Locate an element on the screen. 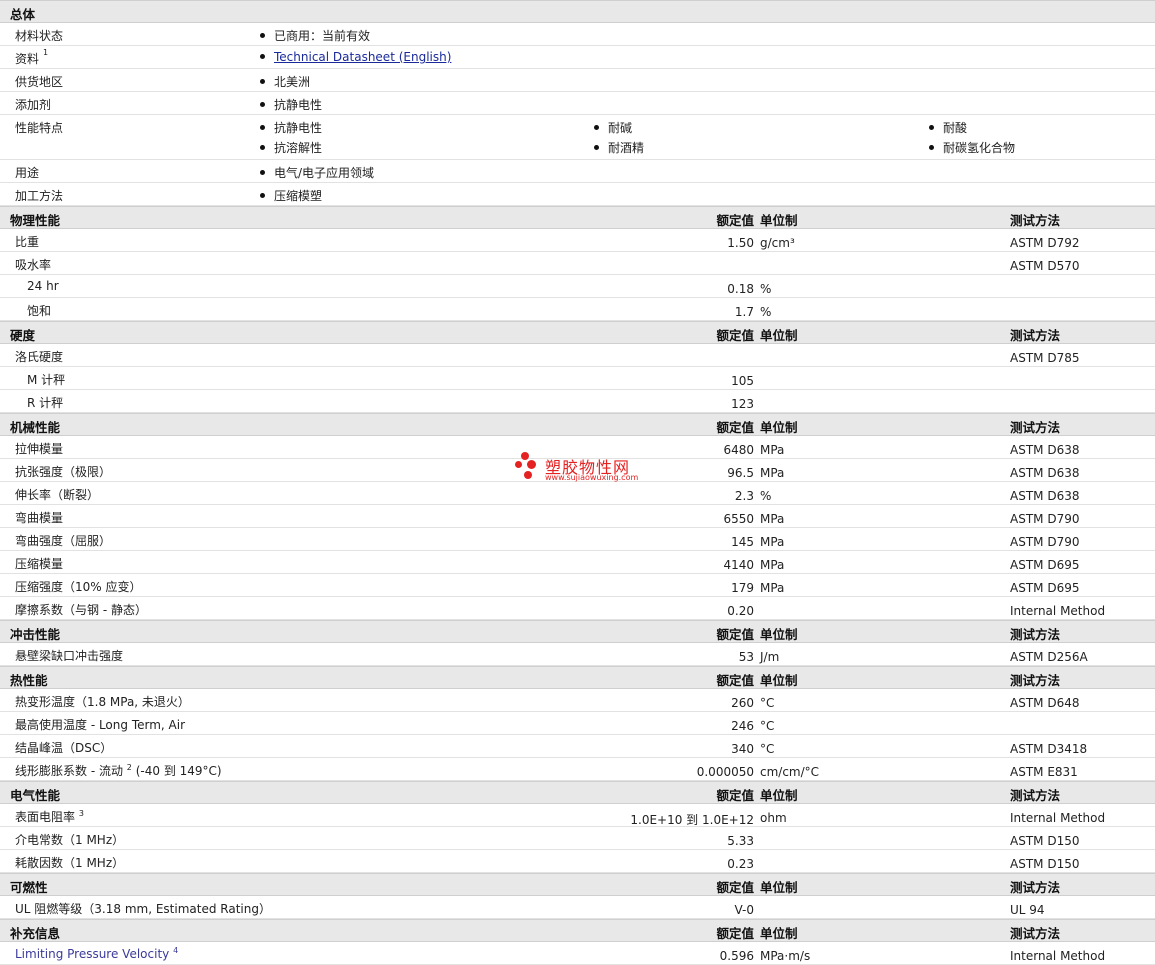 This screenshot has height=965, width=1155. footnote-marker: 1 is located at coordinates (46, 52).